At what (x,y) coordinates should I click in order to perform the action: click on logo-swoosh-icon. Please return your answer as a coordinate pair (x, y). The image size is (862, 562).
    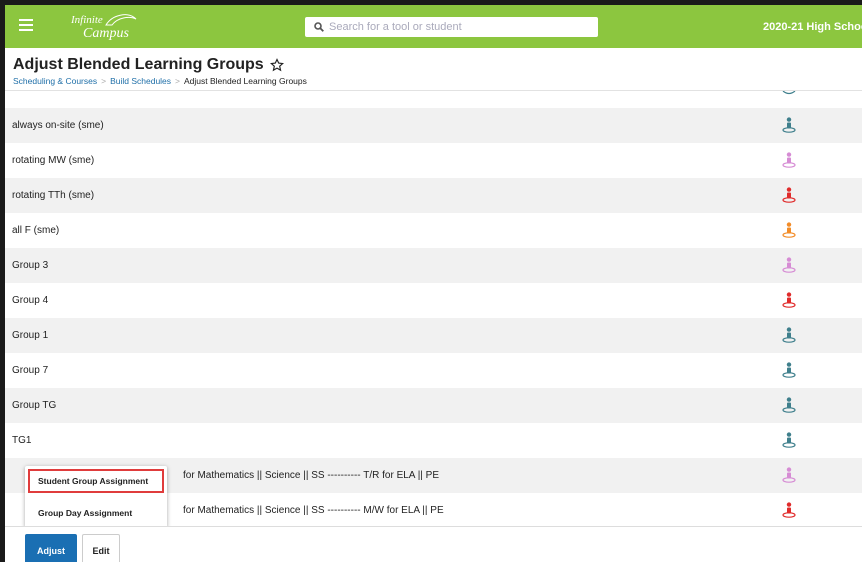
    Looking at the image, I should click on (121, 20).